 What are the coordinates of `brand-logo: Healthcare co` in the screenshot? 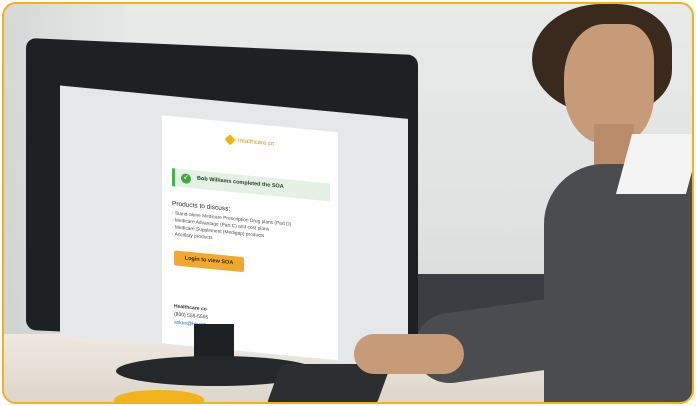 It's located at (250, 144).